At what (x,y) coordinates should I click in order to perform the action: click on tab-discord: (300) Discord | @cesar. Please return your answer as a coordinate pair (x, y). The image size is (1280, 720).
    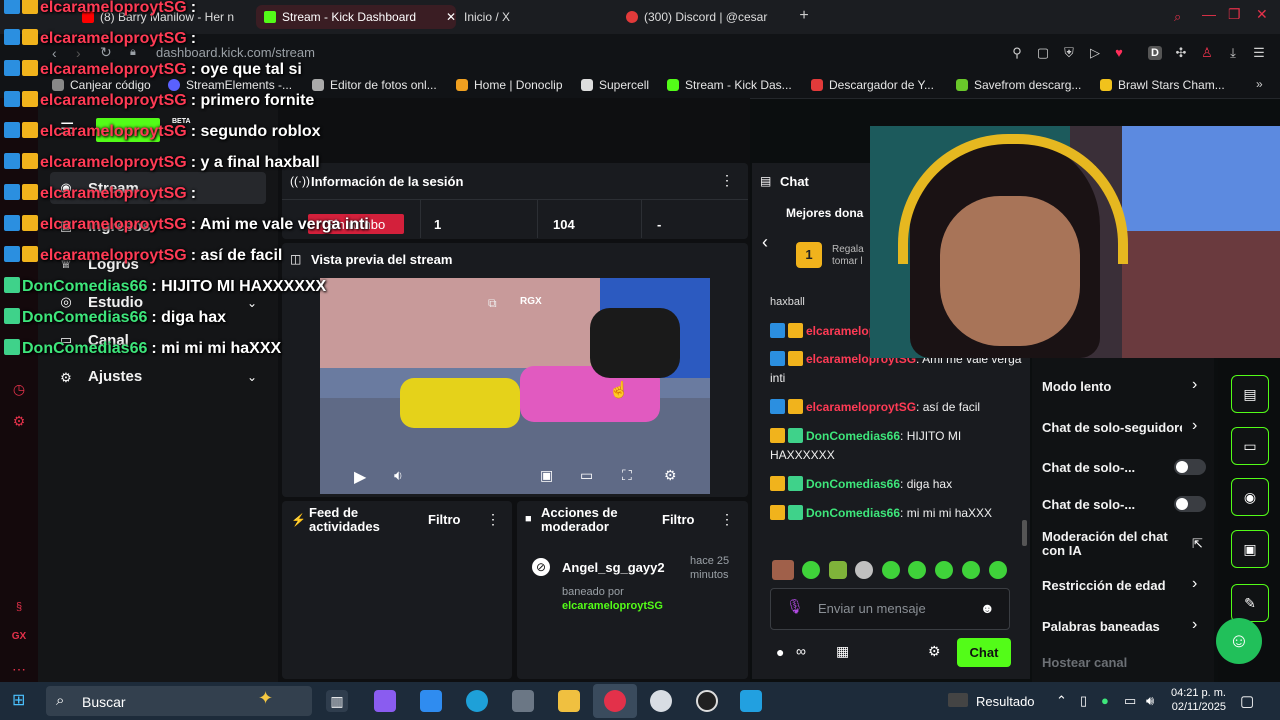
    Looking at the image, I should click on (716, 17).